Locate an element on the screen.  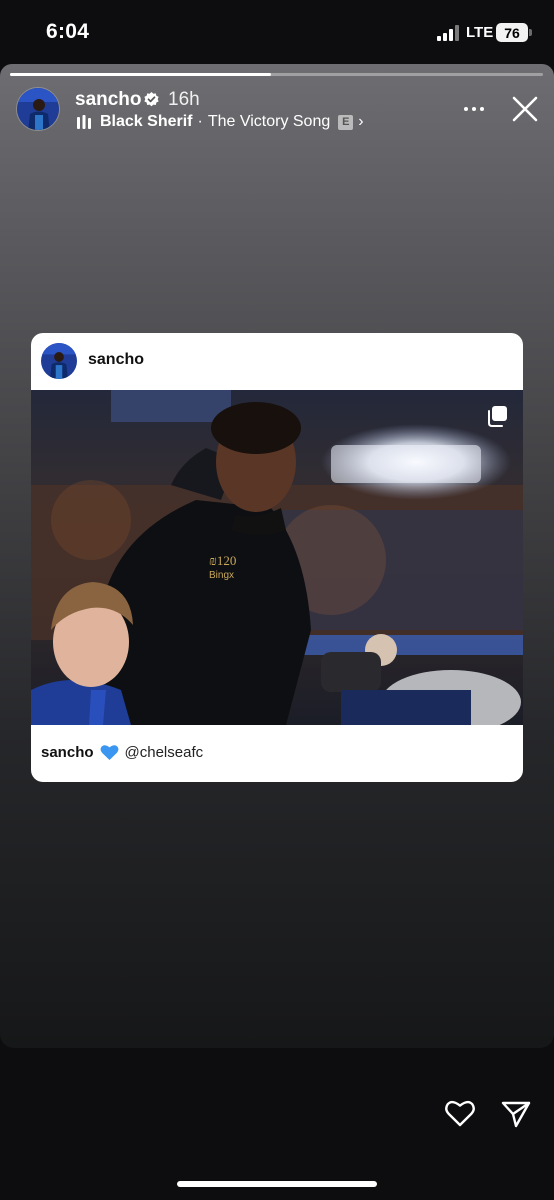
chevron-right-icon: › is located at coordinates (361, 121).